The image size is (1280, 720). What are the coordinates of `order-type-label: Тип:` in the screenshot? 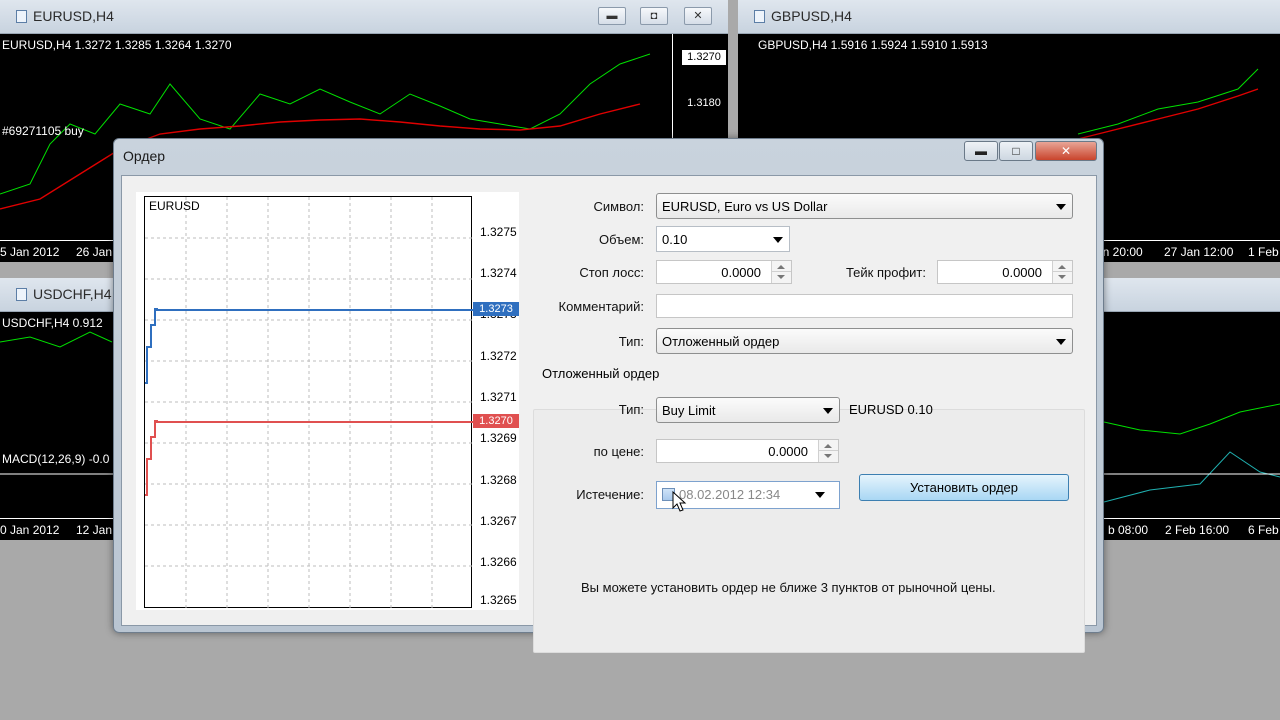 It's located at (631, 341).